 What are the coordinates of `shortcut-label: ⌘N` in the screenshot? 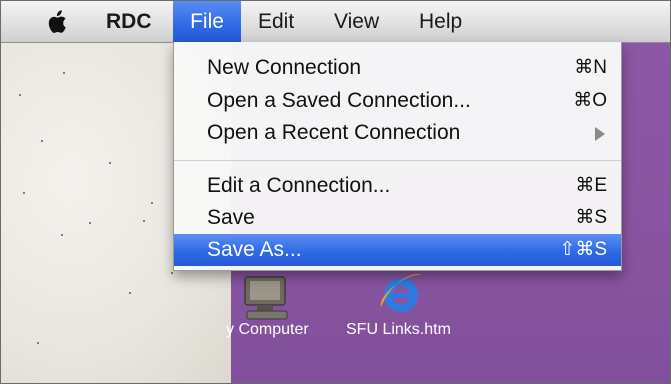 It's located at (590, 67).